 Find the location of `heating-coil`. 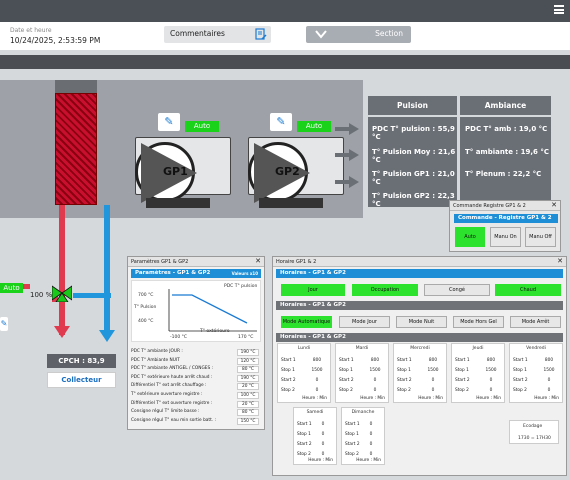

heating-coil is located at coordinates (76, 149).